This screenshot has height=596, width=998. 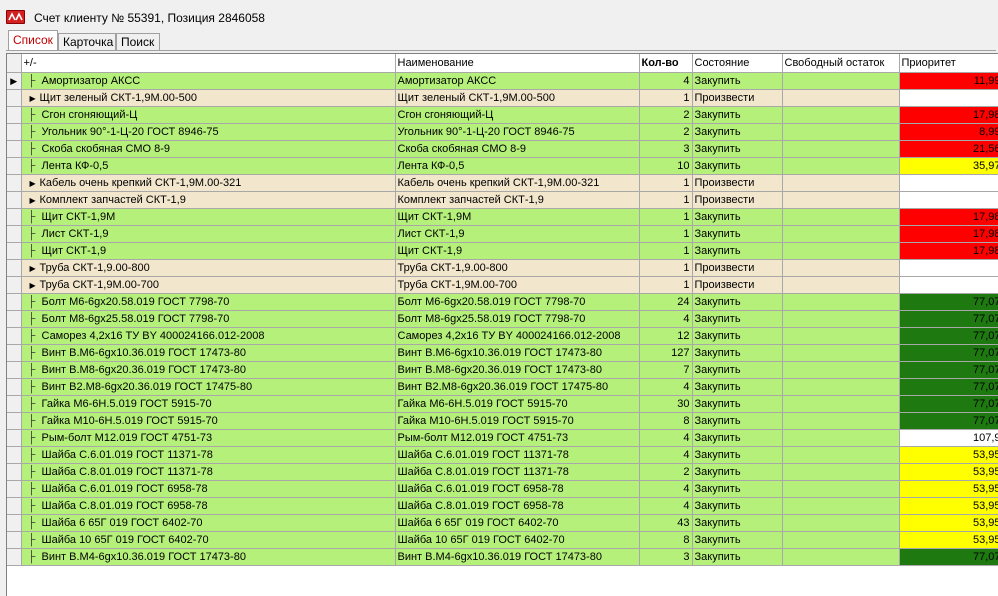 I want to click on cell-tree: ├ Болт М8-6gх25.58.019 ГОСТ 7798-70, so click(x=208, y=319).